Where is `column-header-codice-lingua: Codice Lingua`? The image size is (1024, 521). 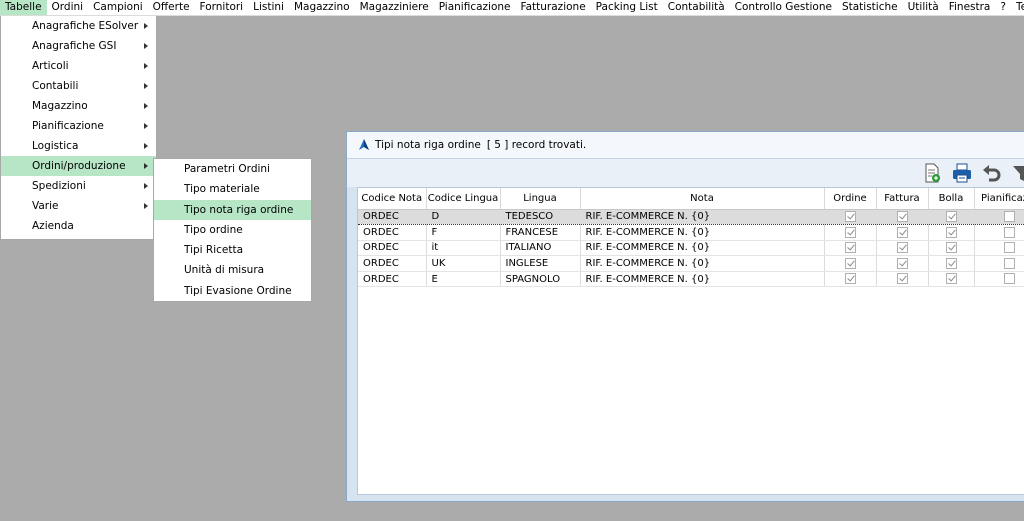 column-header-codice-lingua: Codice Lingua is located at coordinates (463, 199).